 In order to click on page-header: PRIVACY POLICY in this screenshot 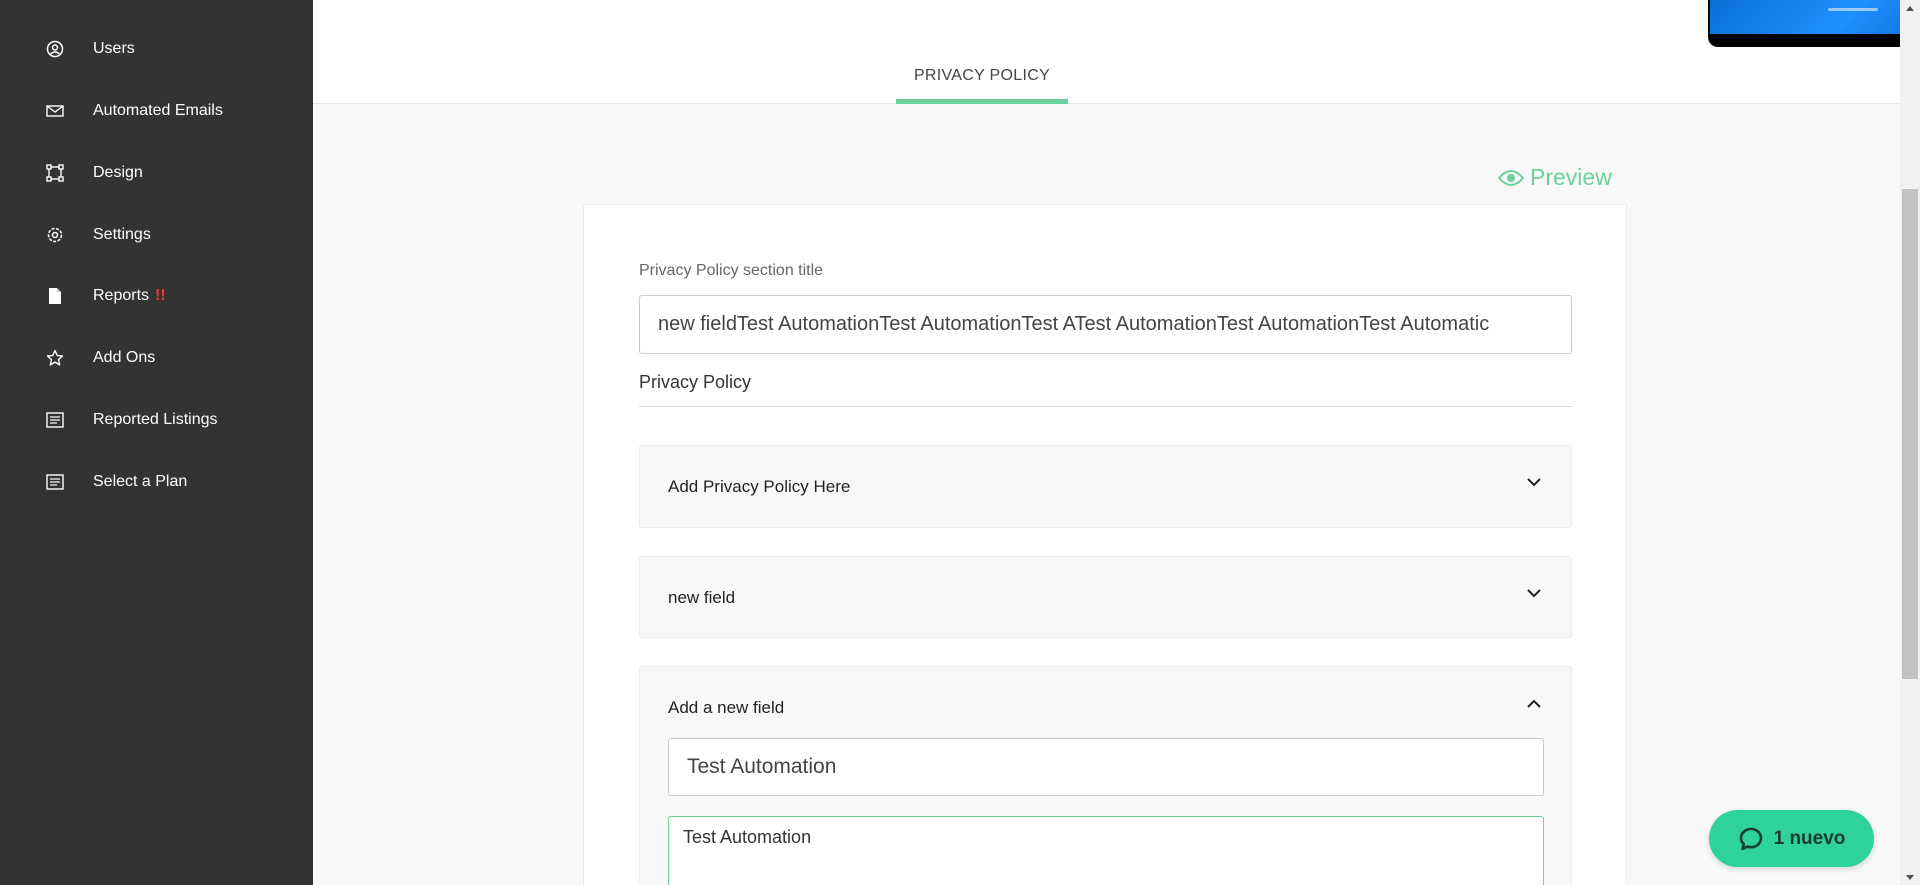, I will do `click(1116, 52)`.